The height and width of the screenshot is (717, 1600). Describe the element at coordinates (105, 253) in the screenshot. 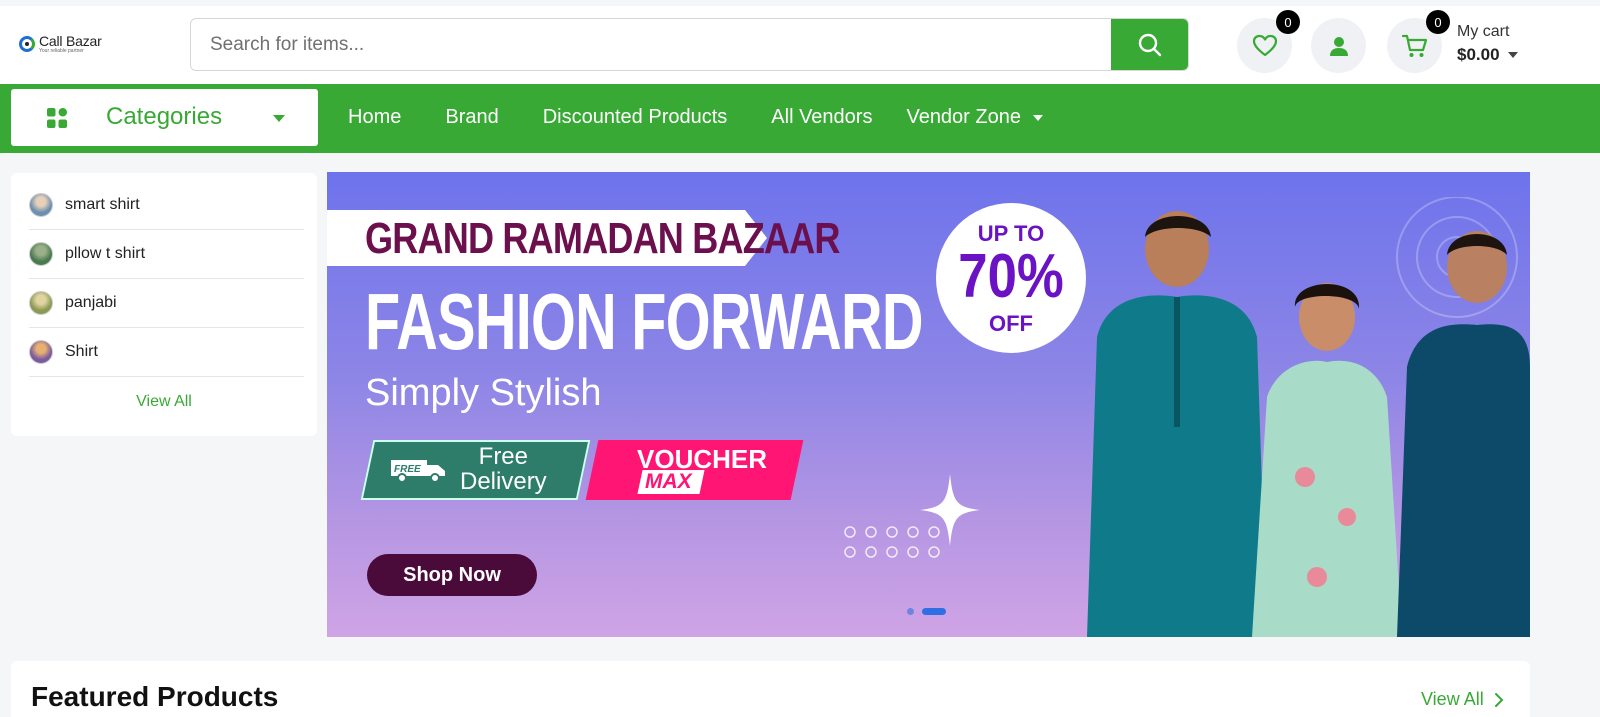

I see `category-label: pllow t shirt` at that location.